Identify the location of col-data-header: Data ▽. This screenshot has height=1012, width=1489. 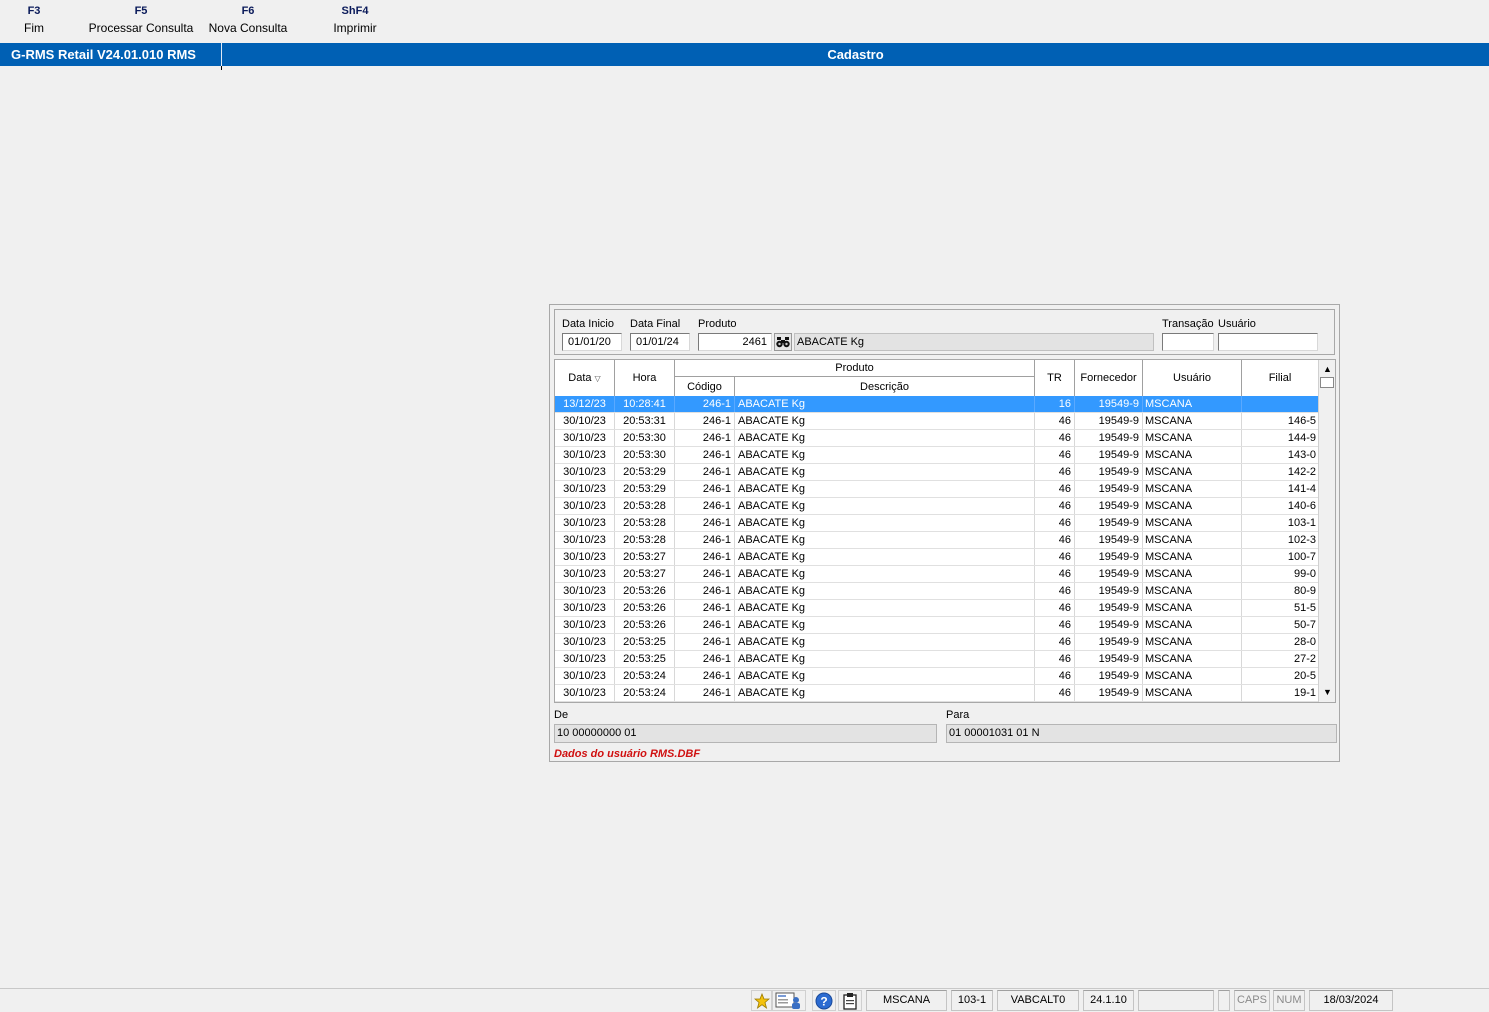
(585, 378).